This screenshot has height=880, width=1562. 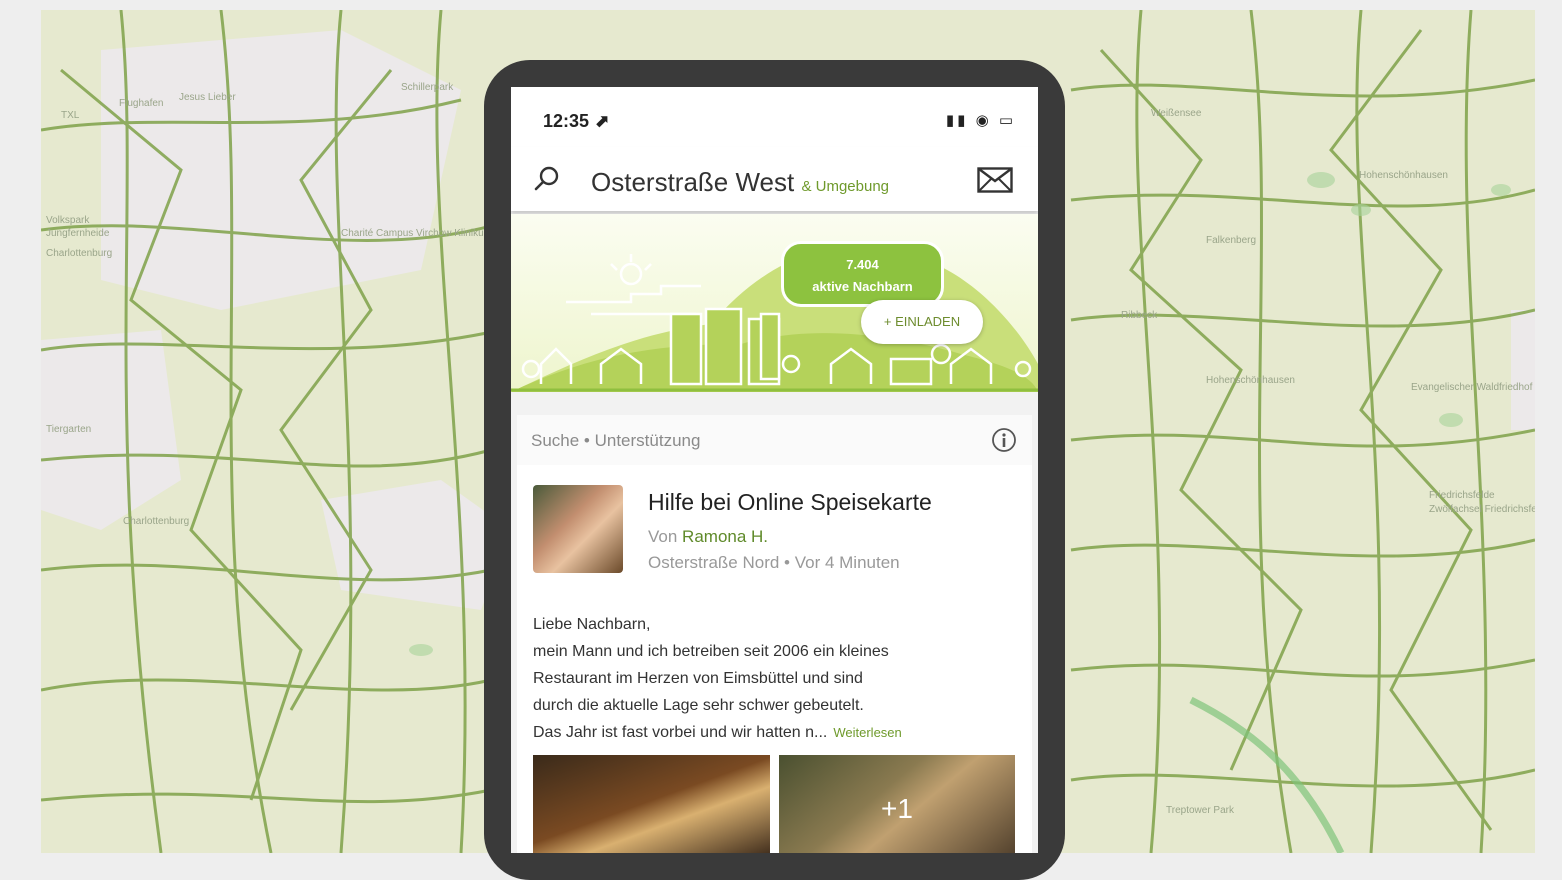 What do you see at coordinates (1482, 509) in the screenshot?
I see `map-label: Zwölfachsel Friedrichsfelde` at bounding box center [1482, 509].